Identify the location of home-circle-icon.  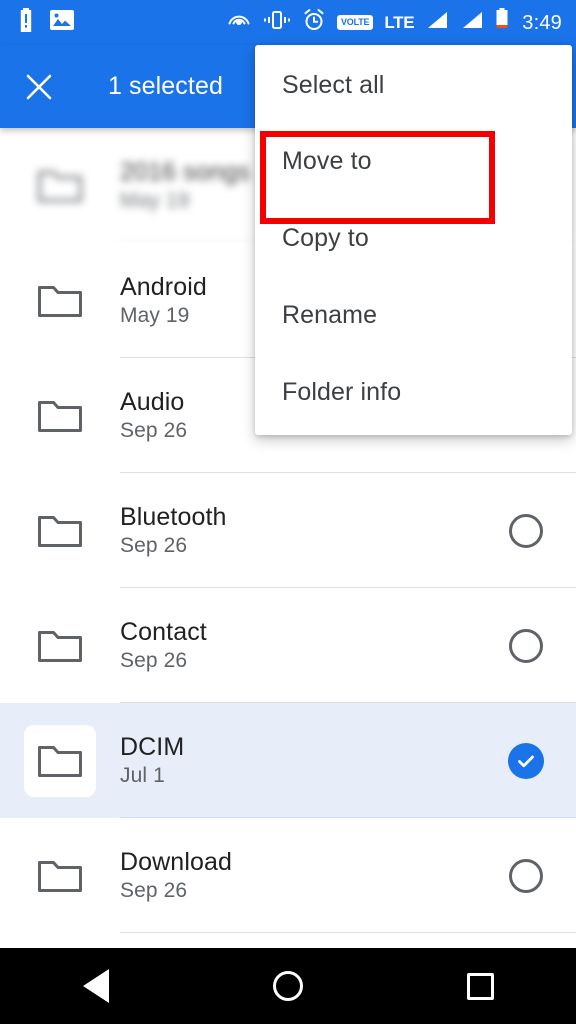
(288, 986).